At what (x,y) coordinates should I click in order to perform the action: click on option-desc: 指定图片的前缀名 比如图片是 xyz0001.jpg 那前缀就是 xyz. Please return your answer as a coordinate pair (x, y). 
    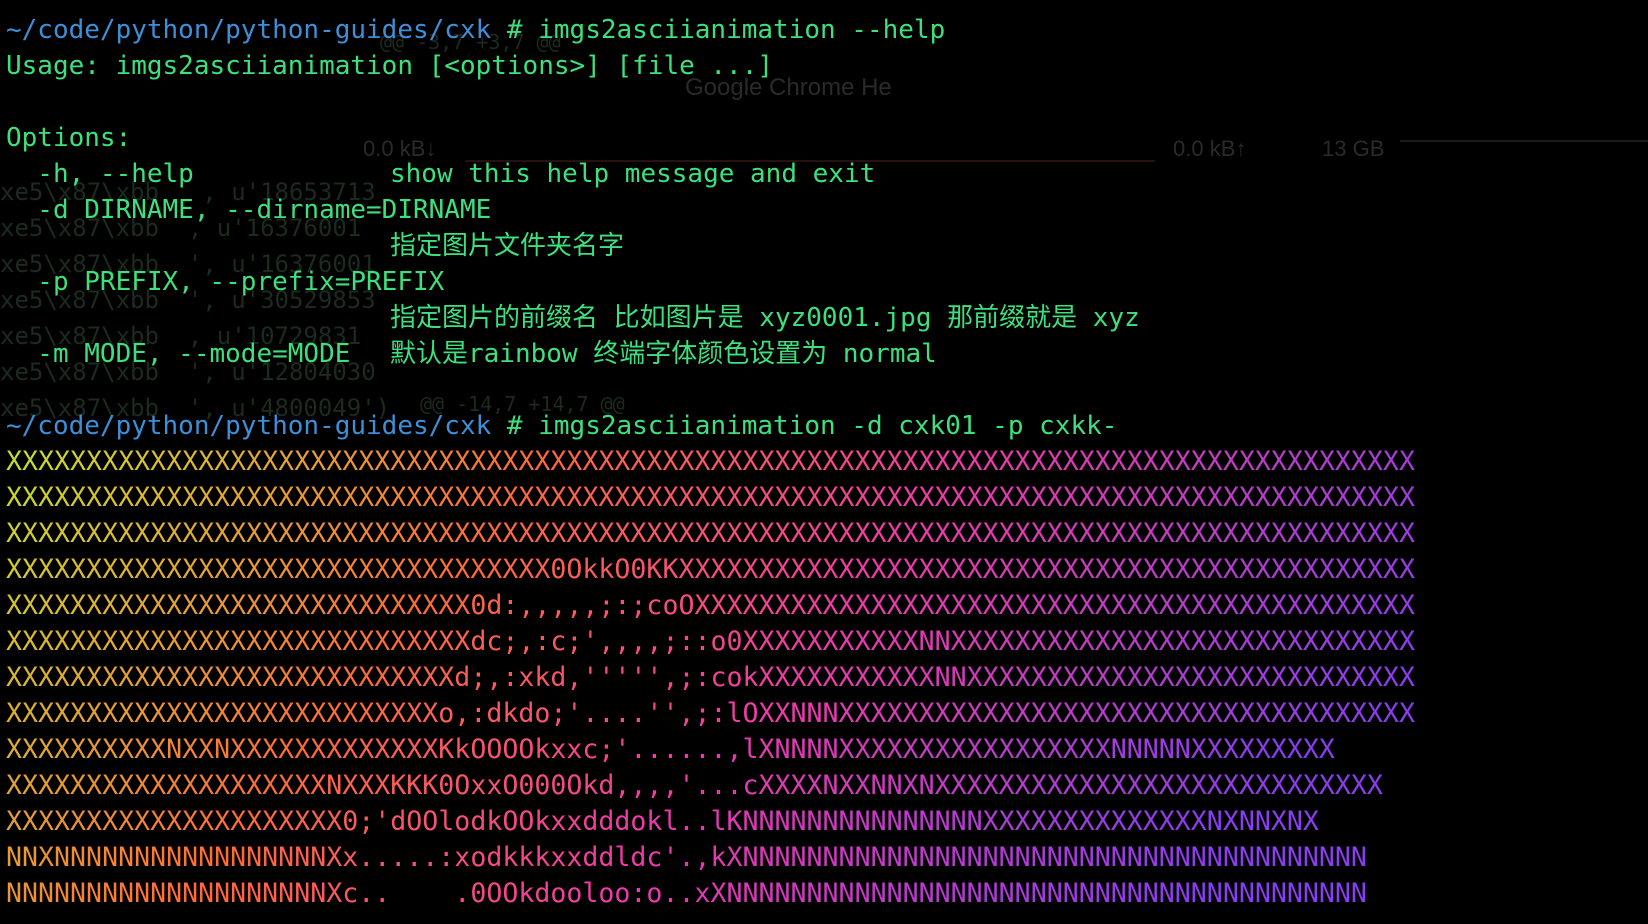
    Looking at the image, I should click on (765, 318).